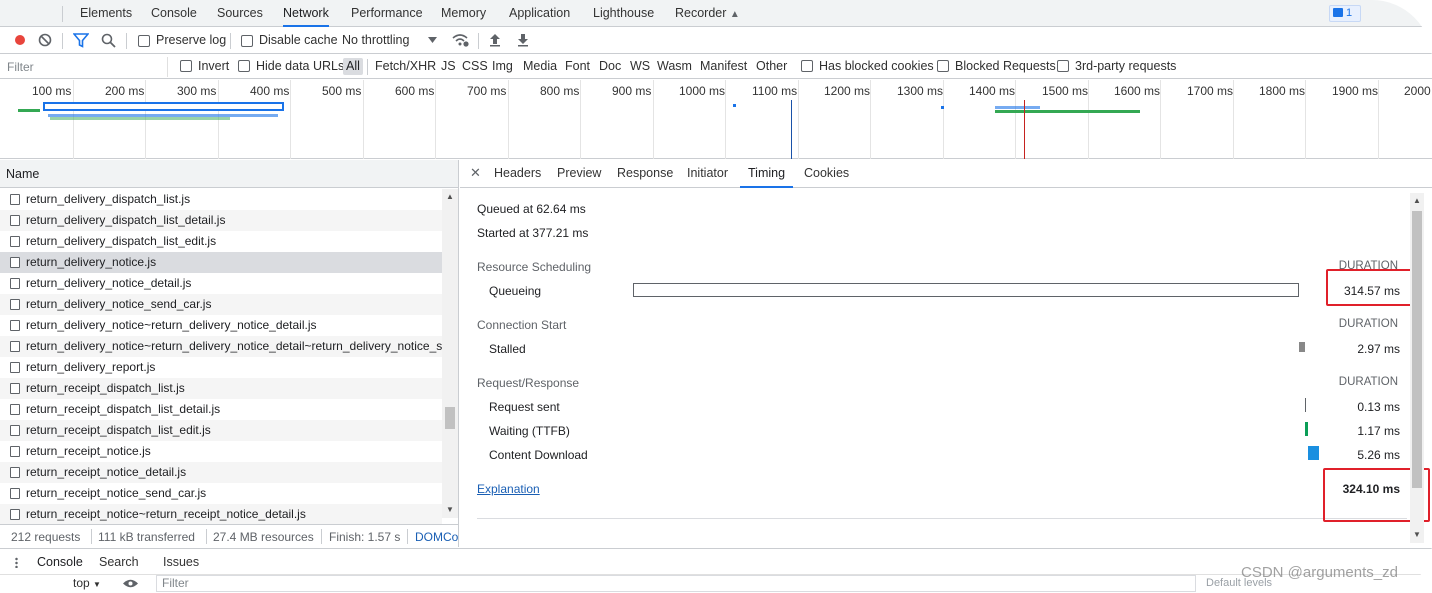 This screenshot has width=1432, height=593. What do you see at coordinates (221, 472) in the screenshot?
I see `request-row: return_receipt_notice_detail.js` at bounding box center [221, 472].